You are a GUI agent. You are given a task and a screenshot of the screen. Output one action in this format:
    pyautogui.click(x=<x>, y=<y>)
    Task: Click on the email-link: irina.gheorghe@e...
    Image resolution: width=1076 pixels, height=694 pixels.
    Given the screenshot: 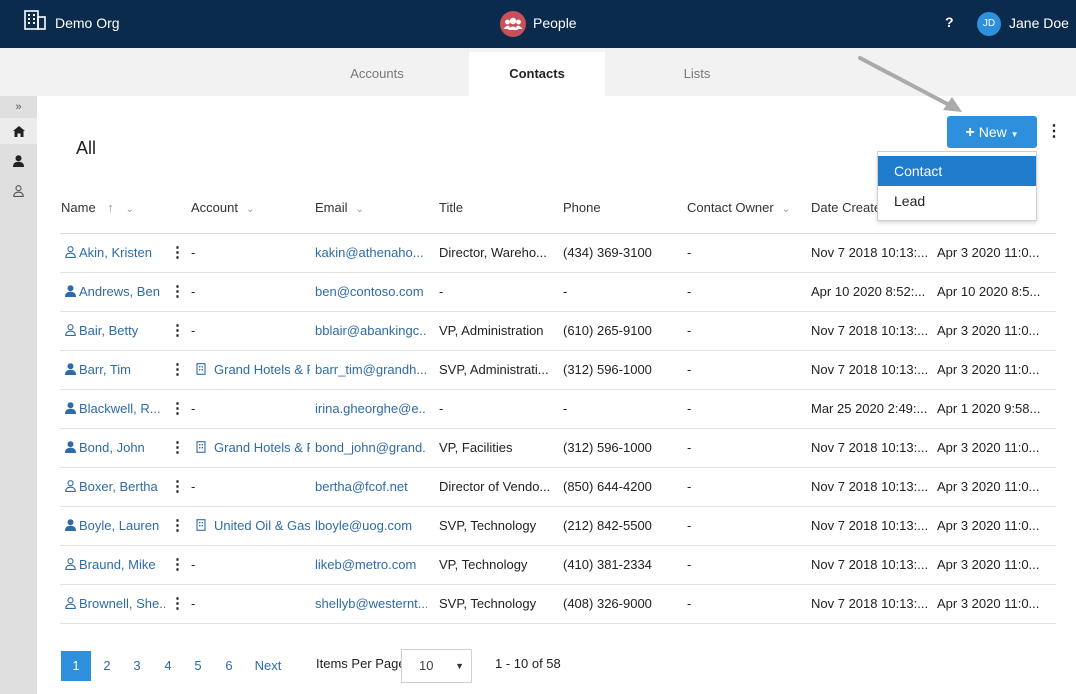 What is the action you would take?
    pyautogui.click(x=371, y=408)
    